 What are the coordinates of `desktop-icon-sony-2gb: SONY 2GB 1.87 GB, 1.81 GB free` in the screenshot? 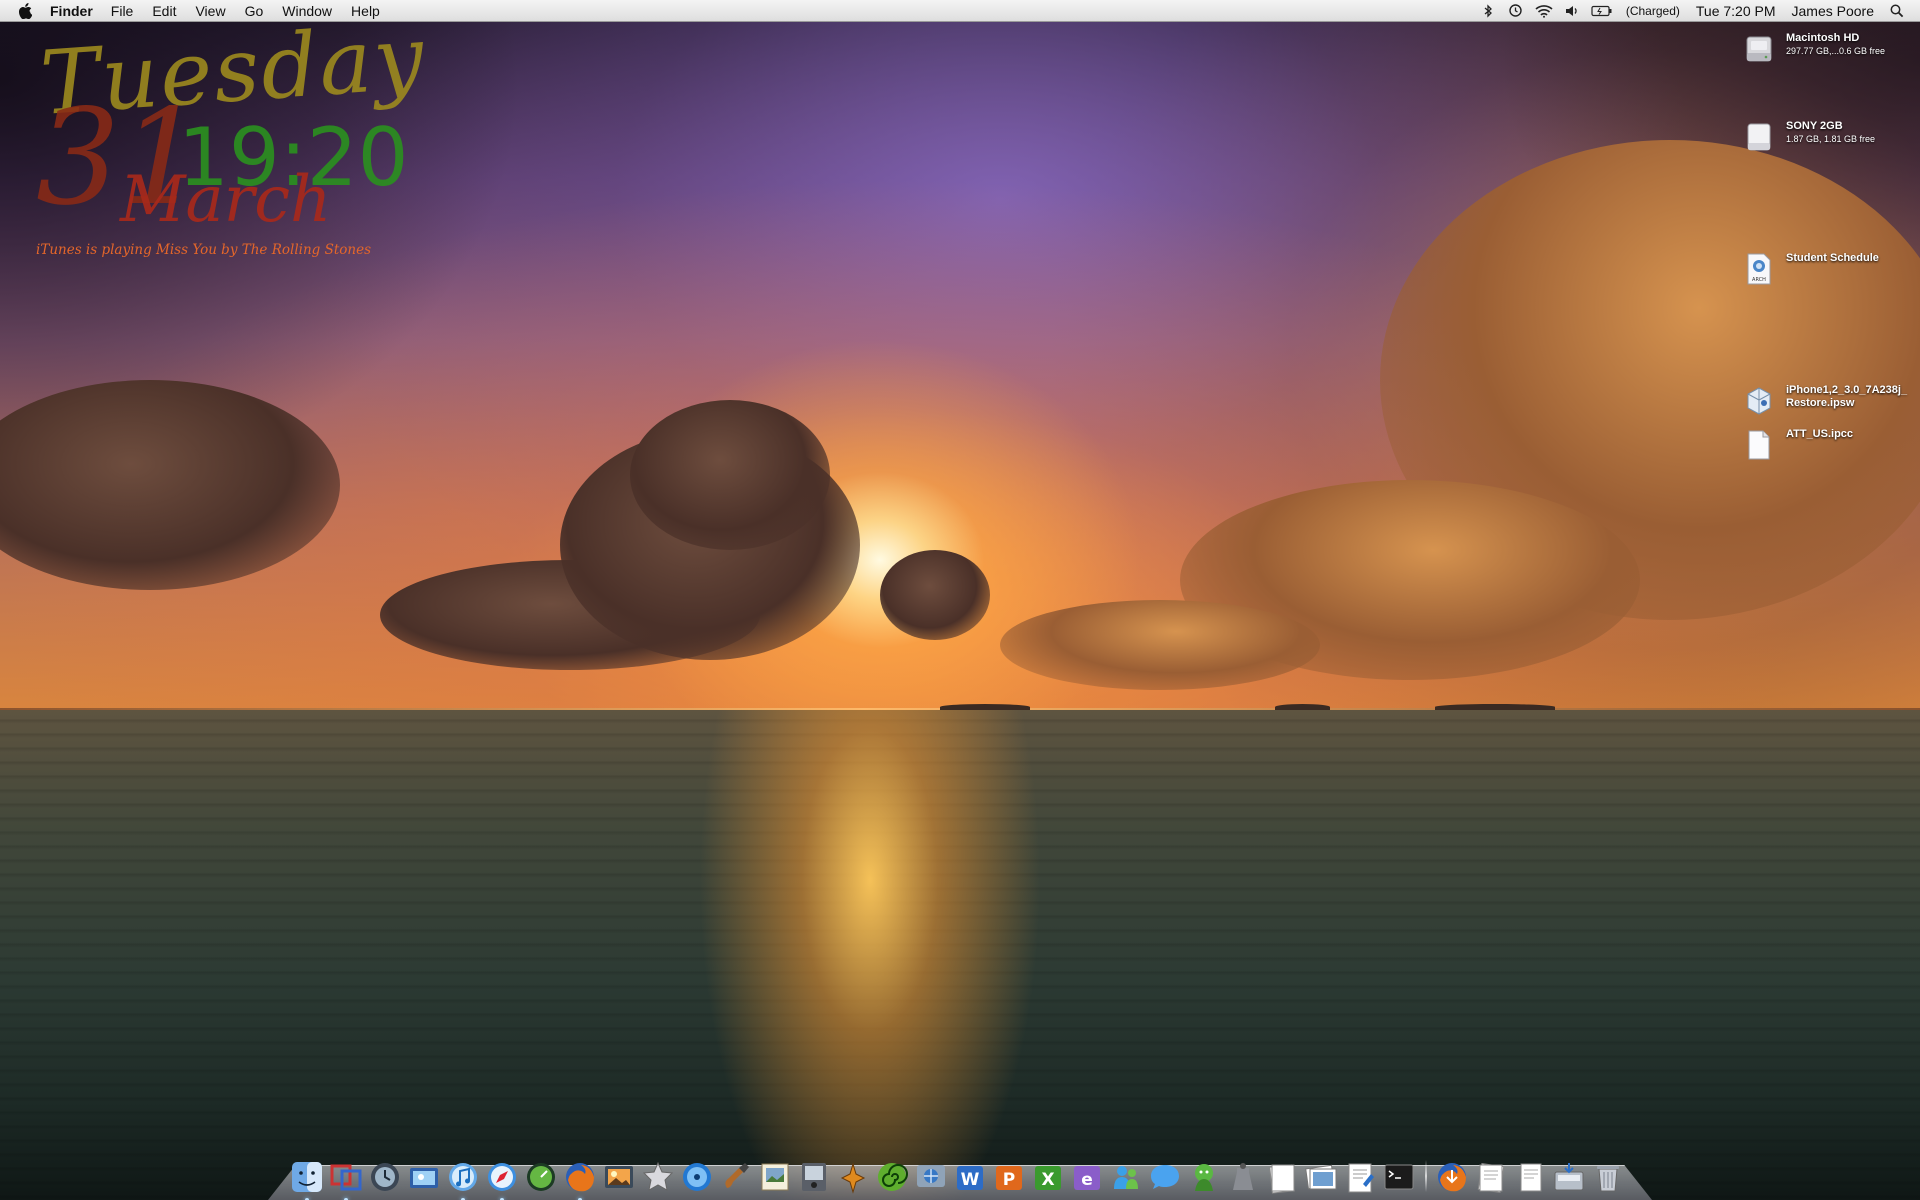 It's located at (1808, 137).